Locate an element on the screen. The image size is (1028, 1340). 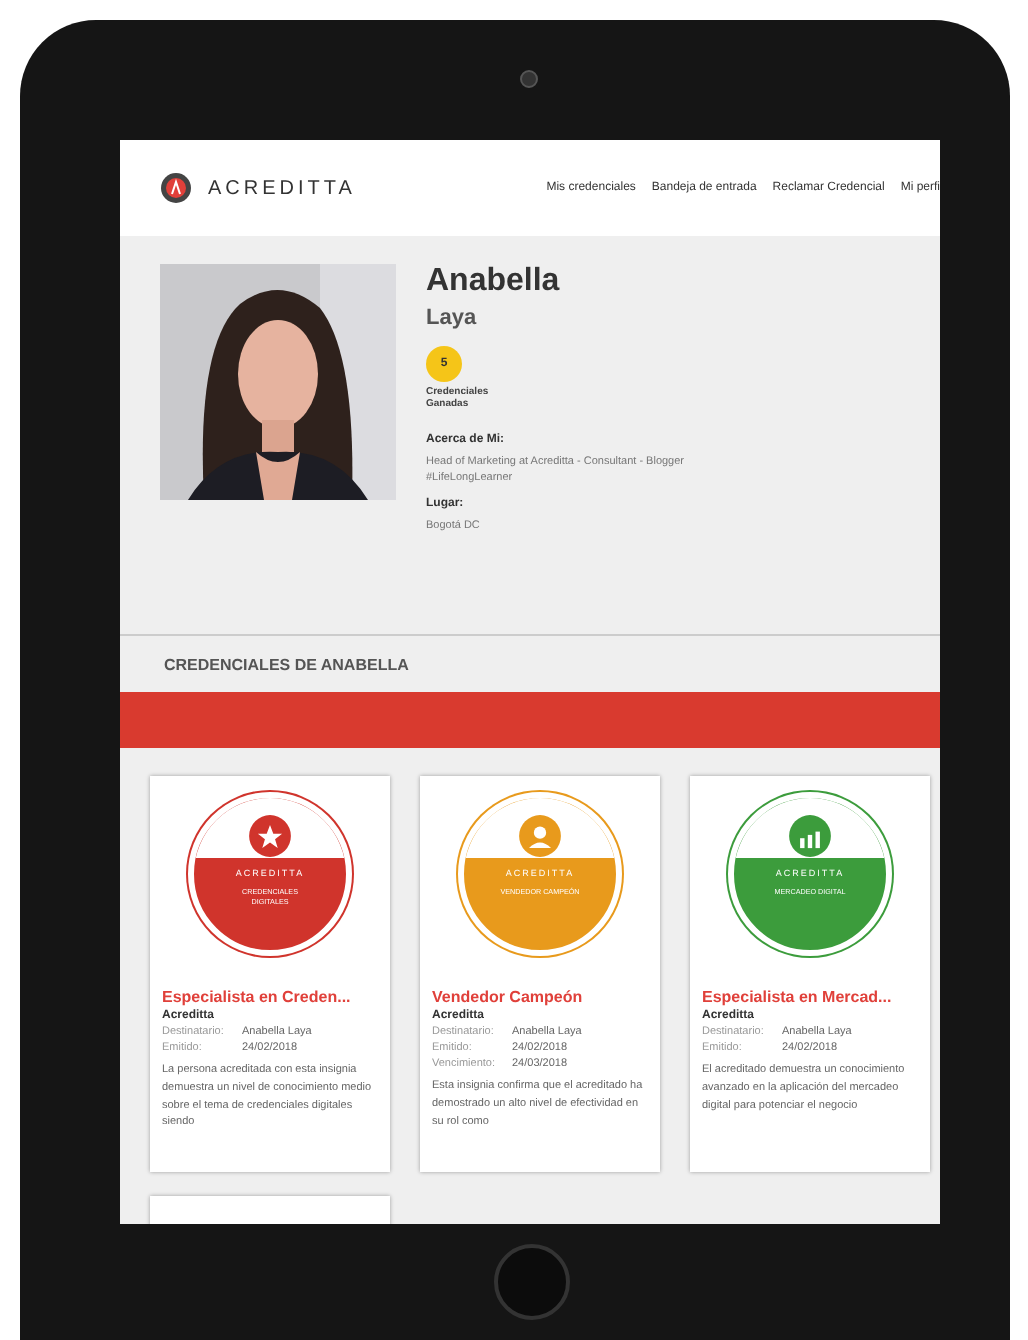
last-name: Laya is located at coordinates (451, 318).